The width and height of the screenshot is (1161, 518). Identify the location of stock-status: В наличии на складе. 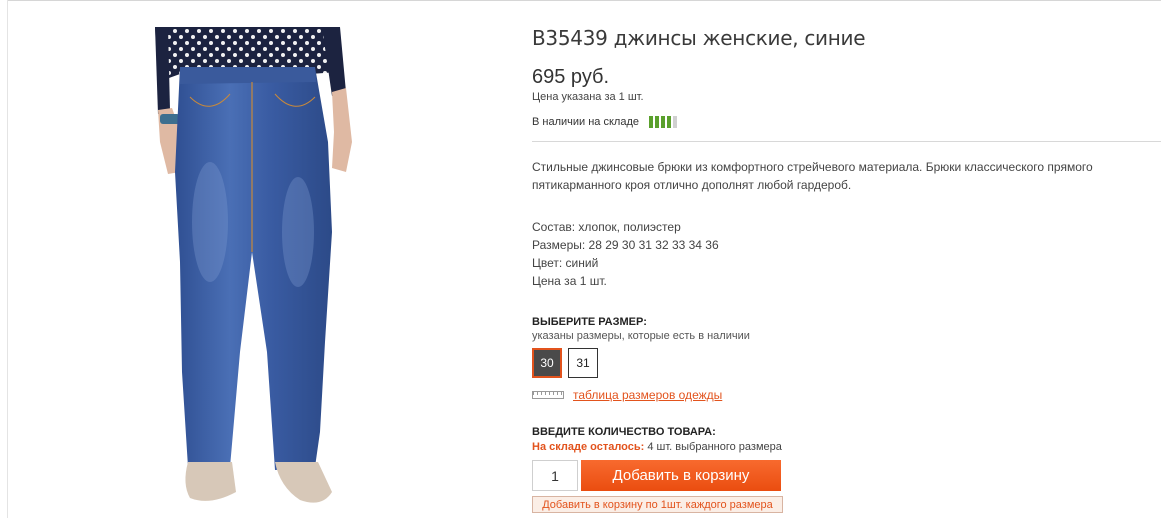
(605, 122).